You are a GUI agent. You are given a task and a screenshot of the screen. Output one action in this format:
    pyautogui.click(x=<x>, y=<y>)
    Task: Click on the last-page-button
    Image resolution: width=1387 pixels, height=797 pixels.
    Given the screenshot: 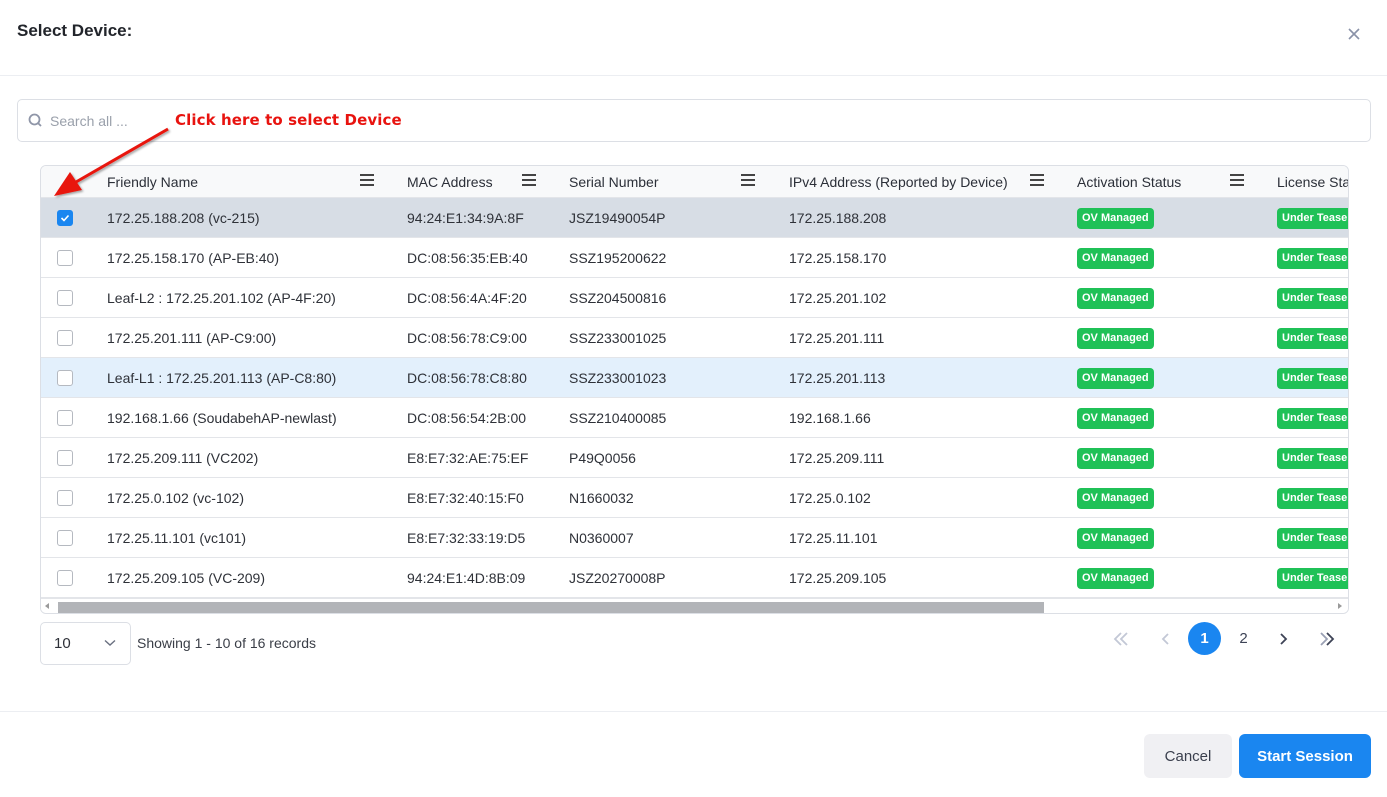 What is the action you would take?
    pyautogui.click(x=1326, y=638)
    